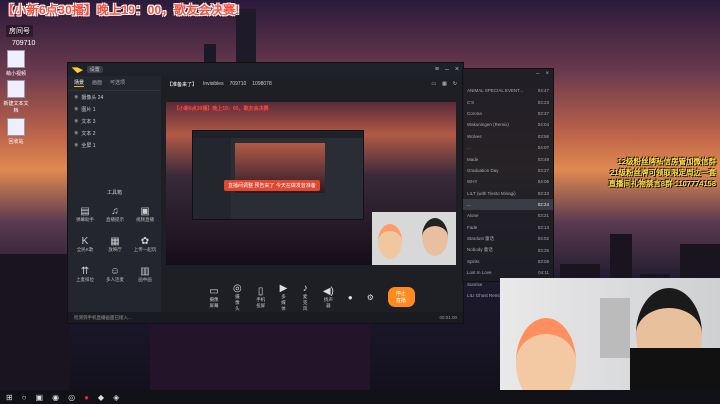  I want to click on track-title: LILT (with Tiesto Minagi), so click(491, 193).